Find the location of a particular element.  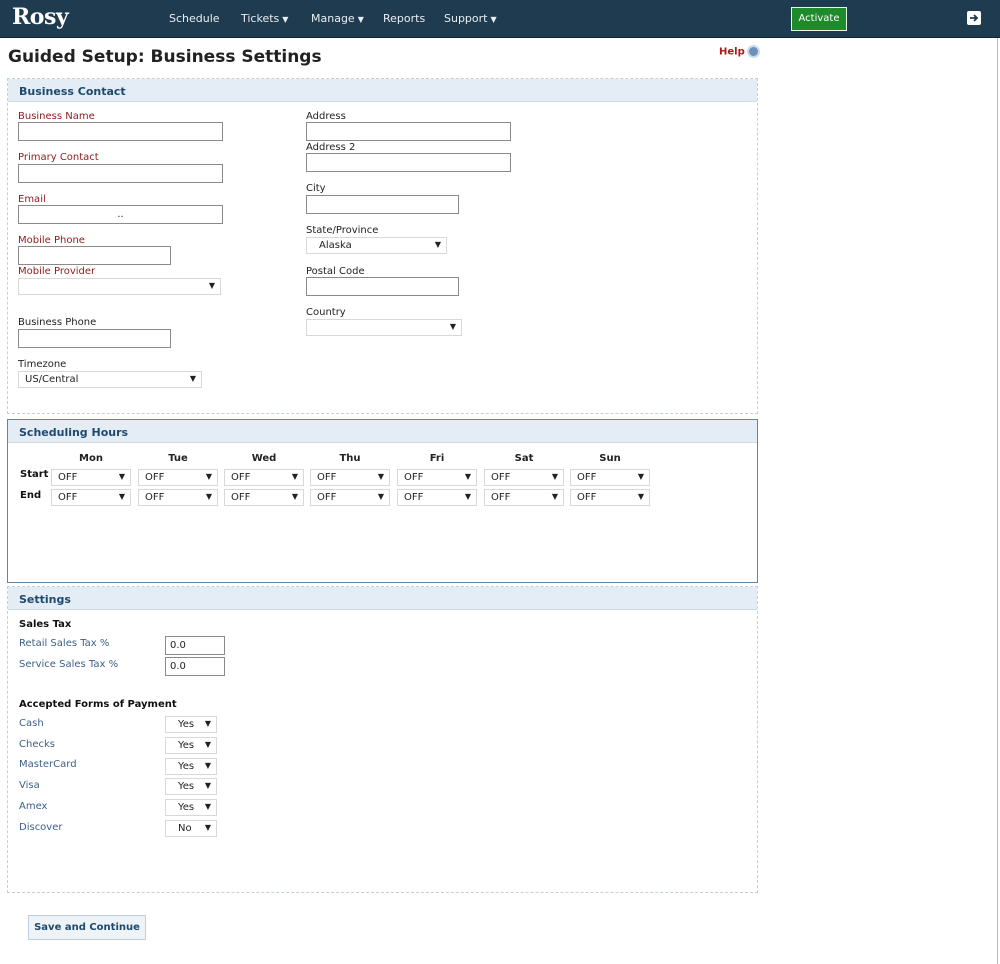

end-select-wed: OFF ▼ is located at coordinates (264, 497).